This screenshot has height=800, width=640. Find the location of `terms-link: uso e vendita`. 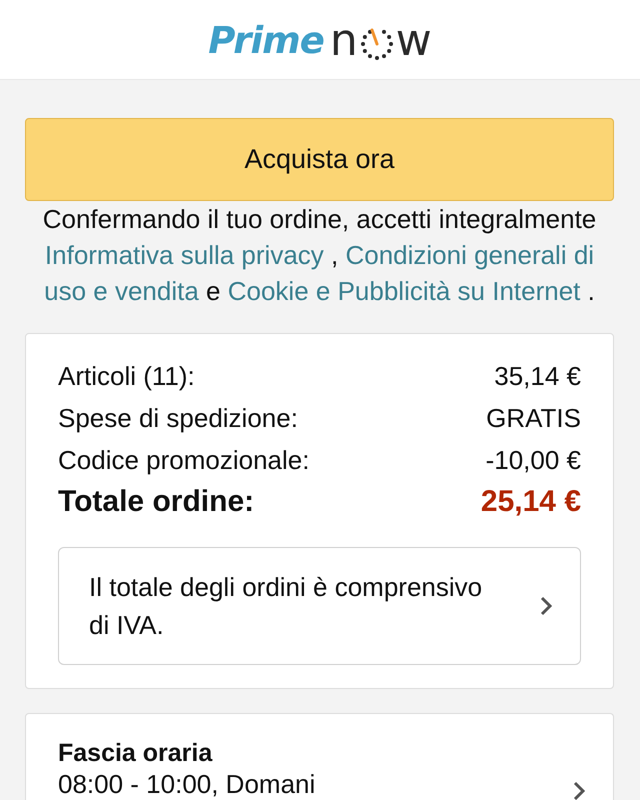

terms-link: uso e vendita is located at coordinates (121, 291).